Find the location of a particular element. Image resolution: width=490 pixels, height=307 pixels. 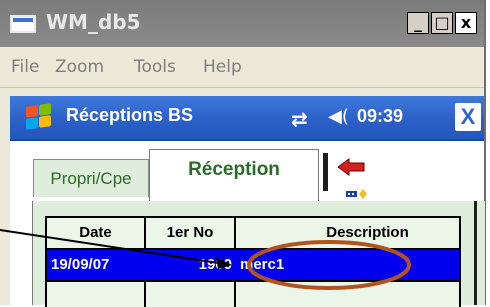

app-title: Réceptions BS is located at coordinates (130, 115).